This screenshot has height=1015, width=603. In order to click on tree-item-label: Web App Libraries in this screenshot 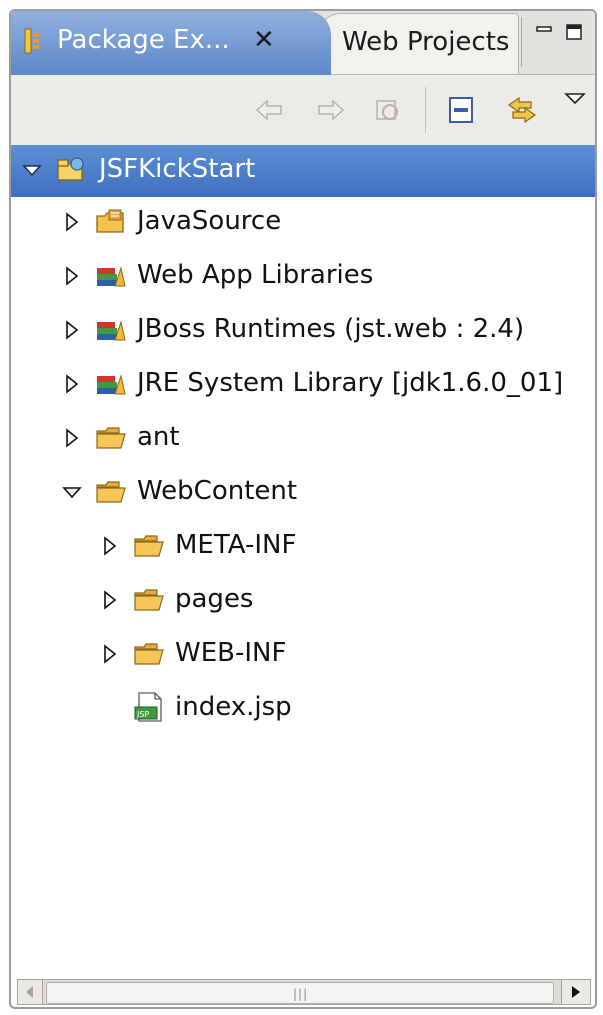, I will do `click(255, 275)`.